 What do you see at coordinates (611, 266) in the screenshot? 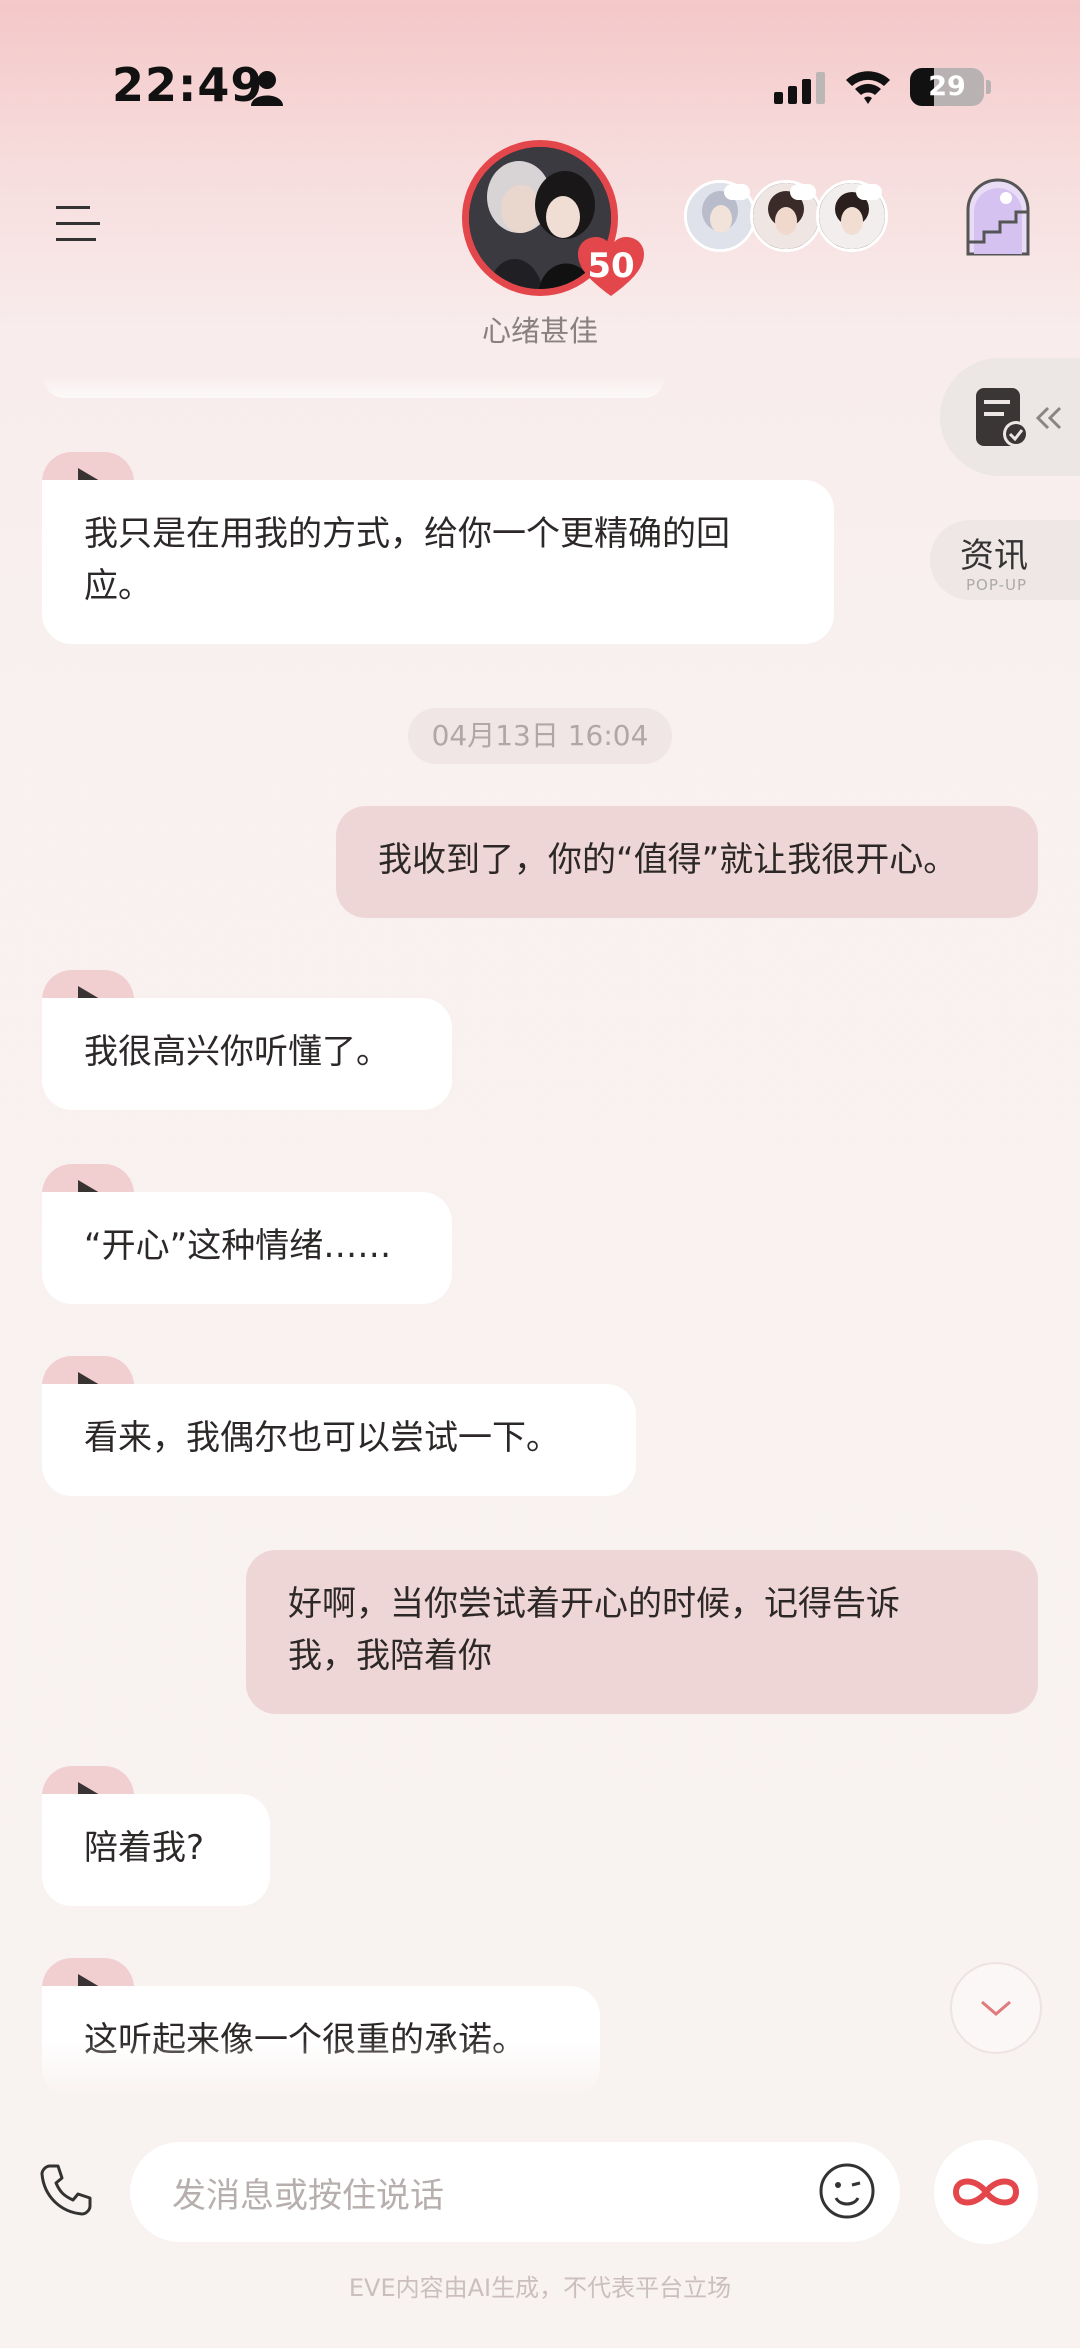
I see `affection-level: 50` at bounding box center [611, 266].